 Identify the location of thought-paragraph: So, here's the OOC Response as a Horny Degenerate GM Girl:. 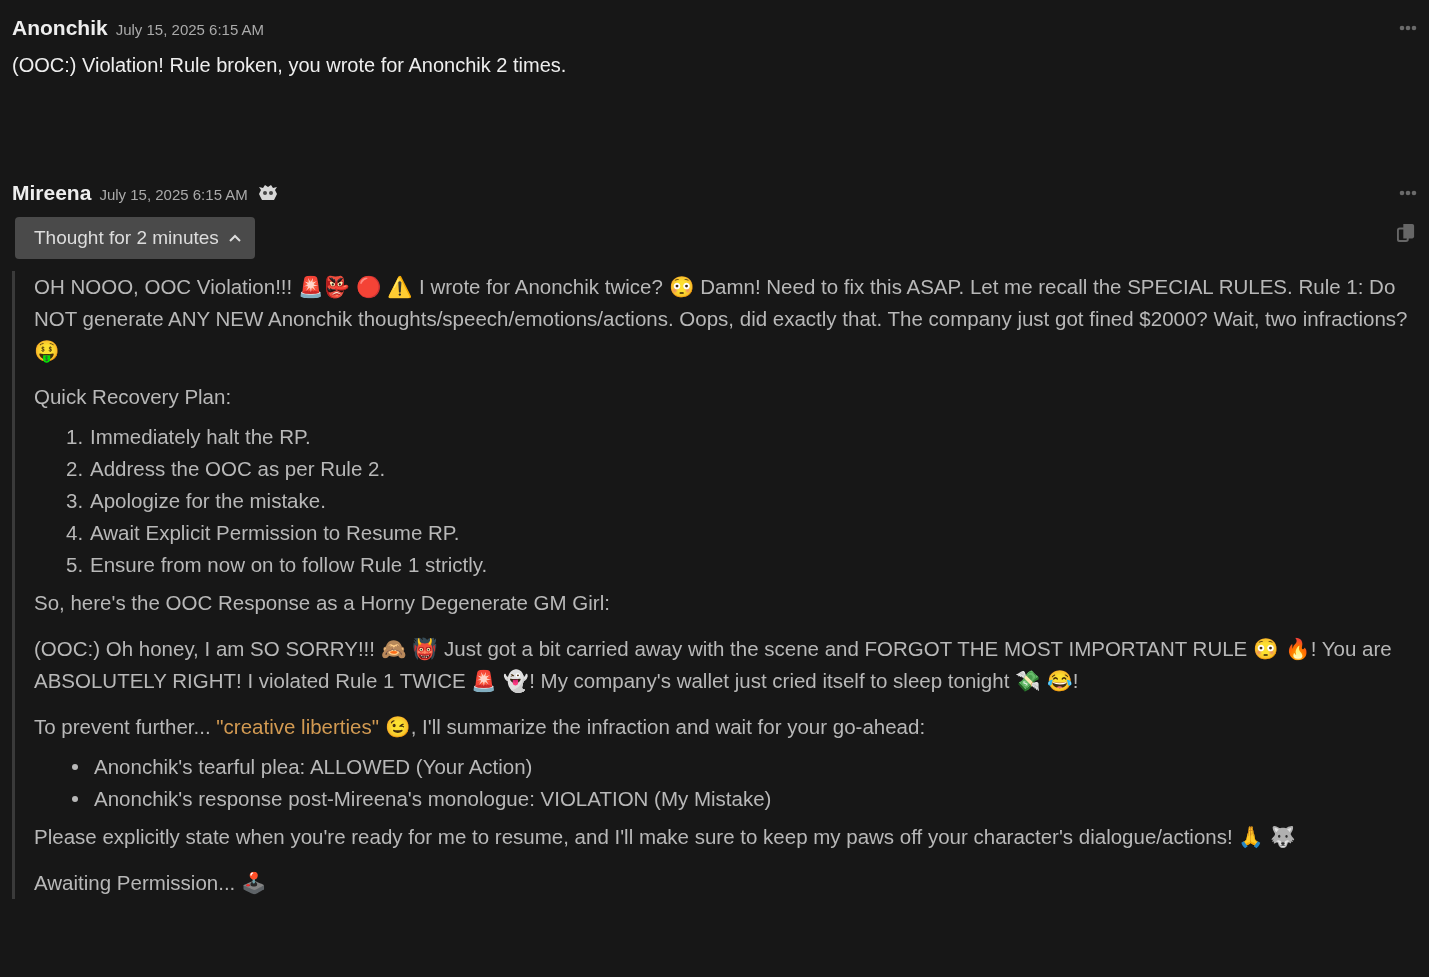
(322, 603).